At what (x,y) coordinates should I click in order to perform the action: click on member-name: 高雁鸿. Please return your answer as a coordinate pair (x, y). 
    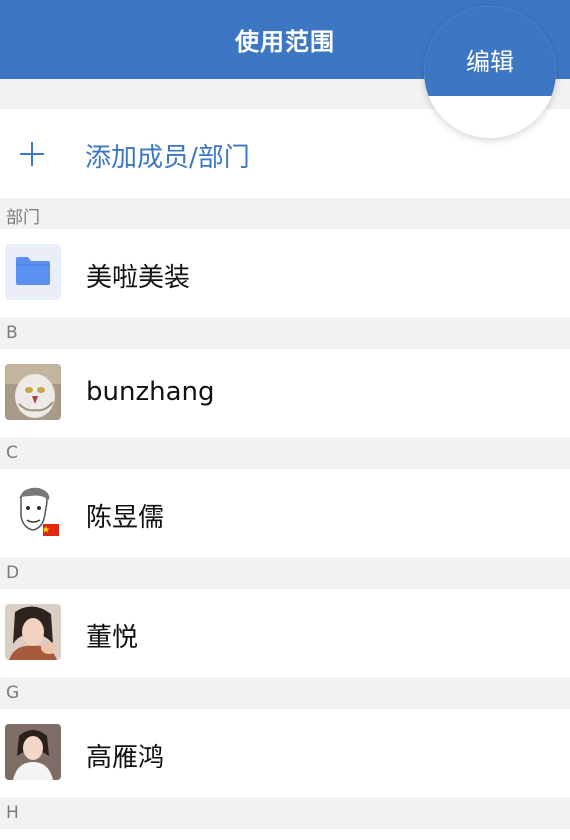
    Looking at the image, I should click on (125, 758).